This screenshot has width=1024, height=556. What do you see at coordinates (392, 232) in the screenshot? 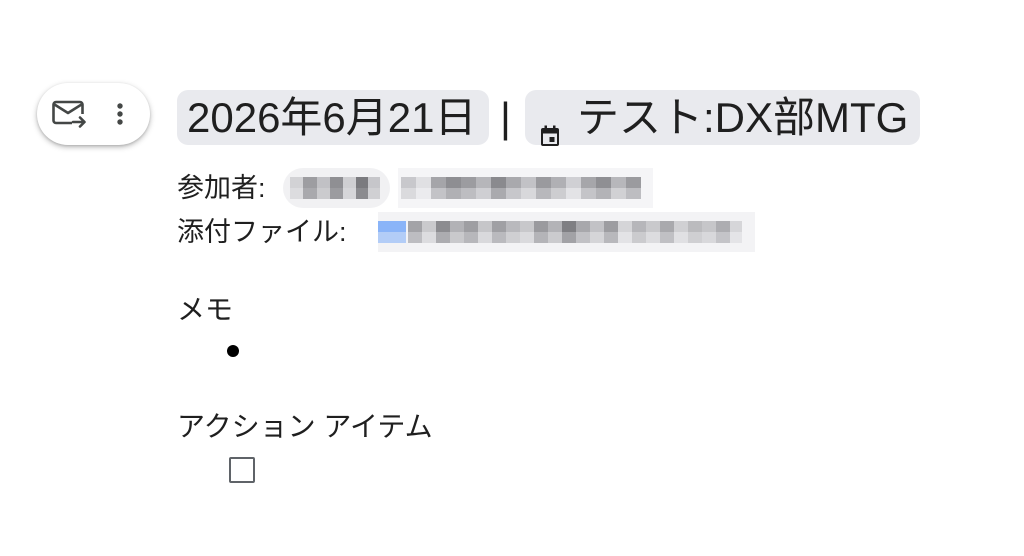
I see `attachment-file-icon` at bounding box center [392, 232].